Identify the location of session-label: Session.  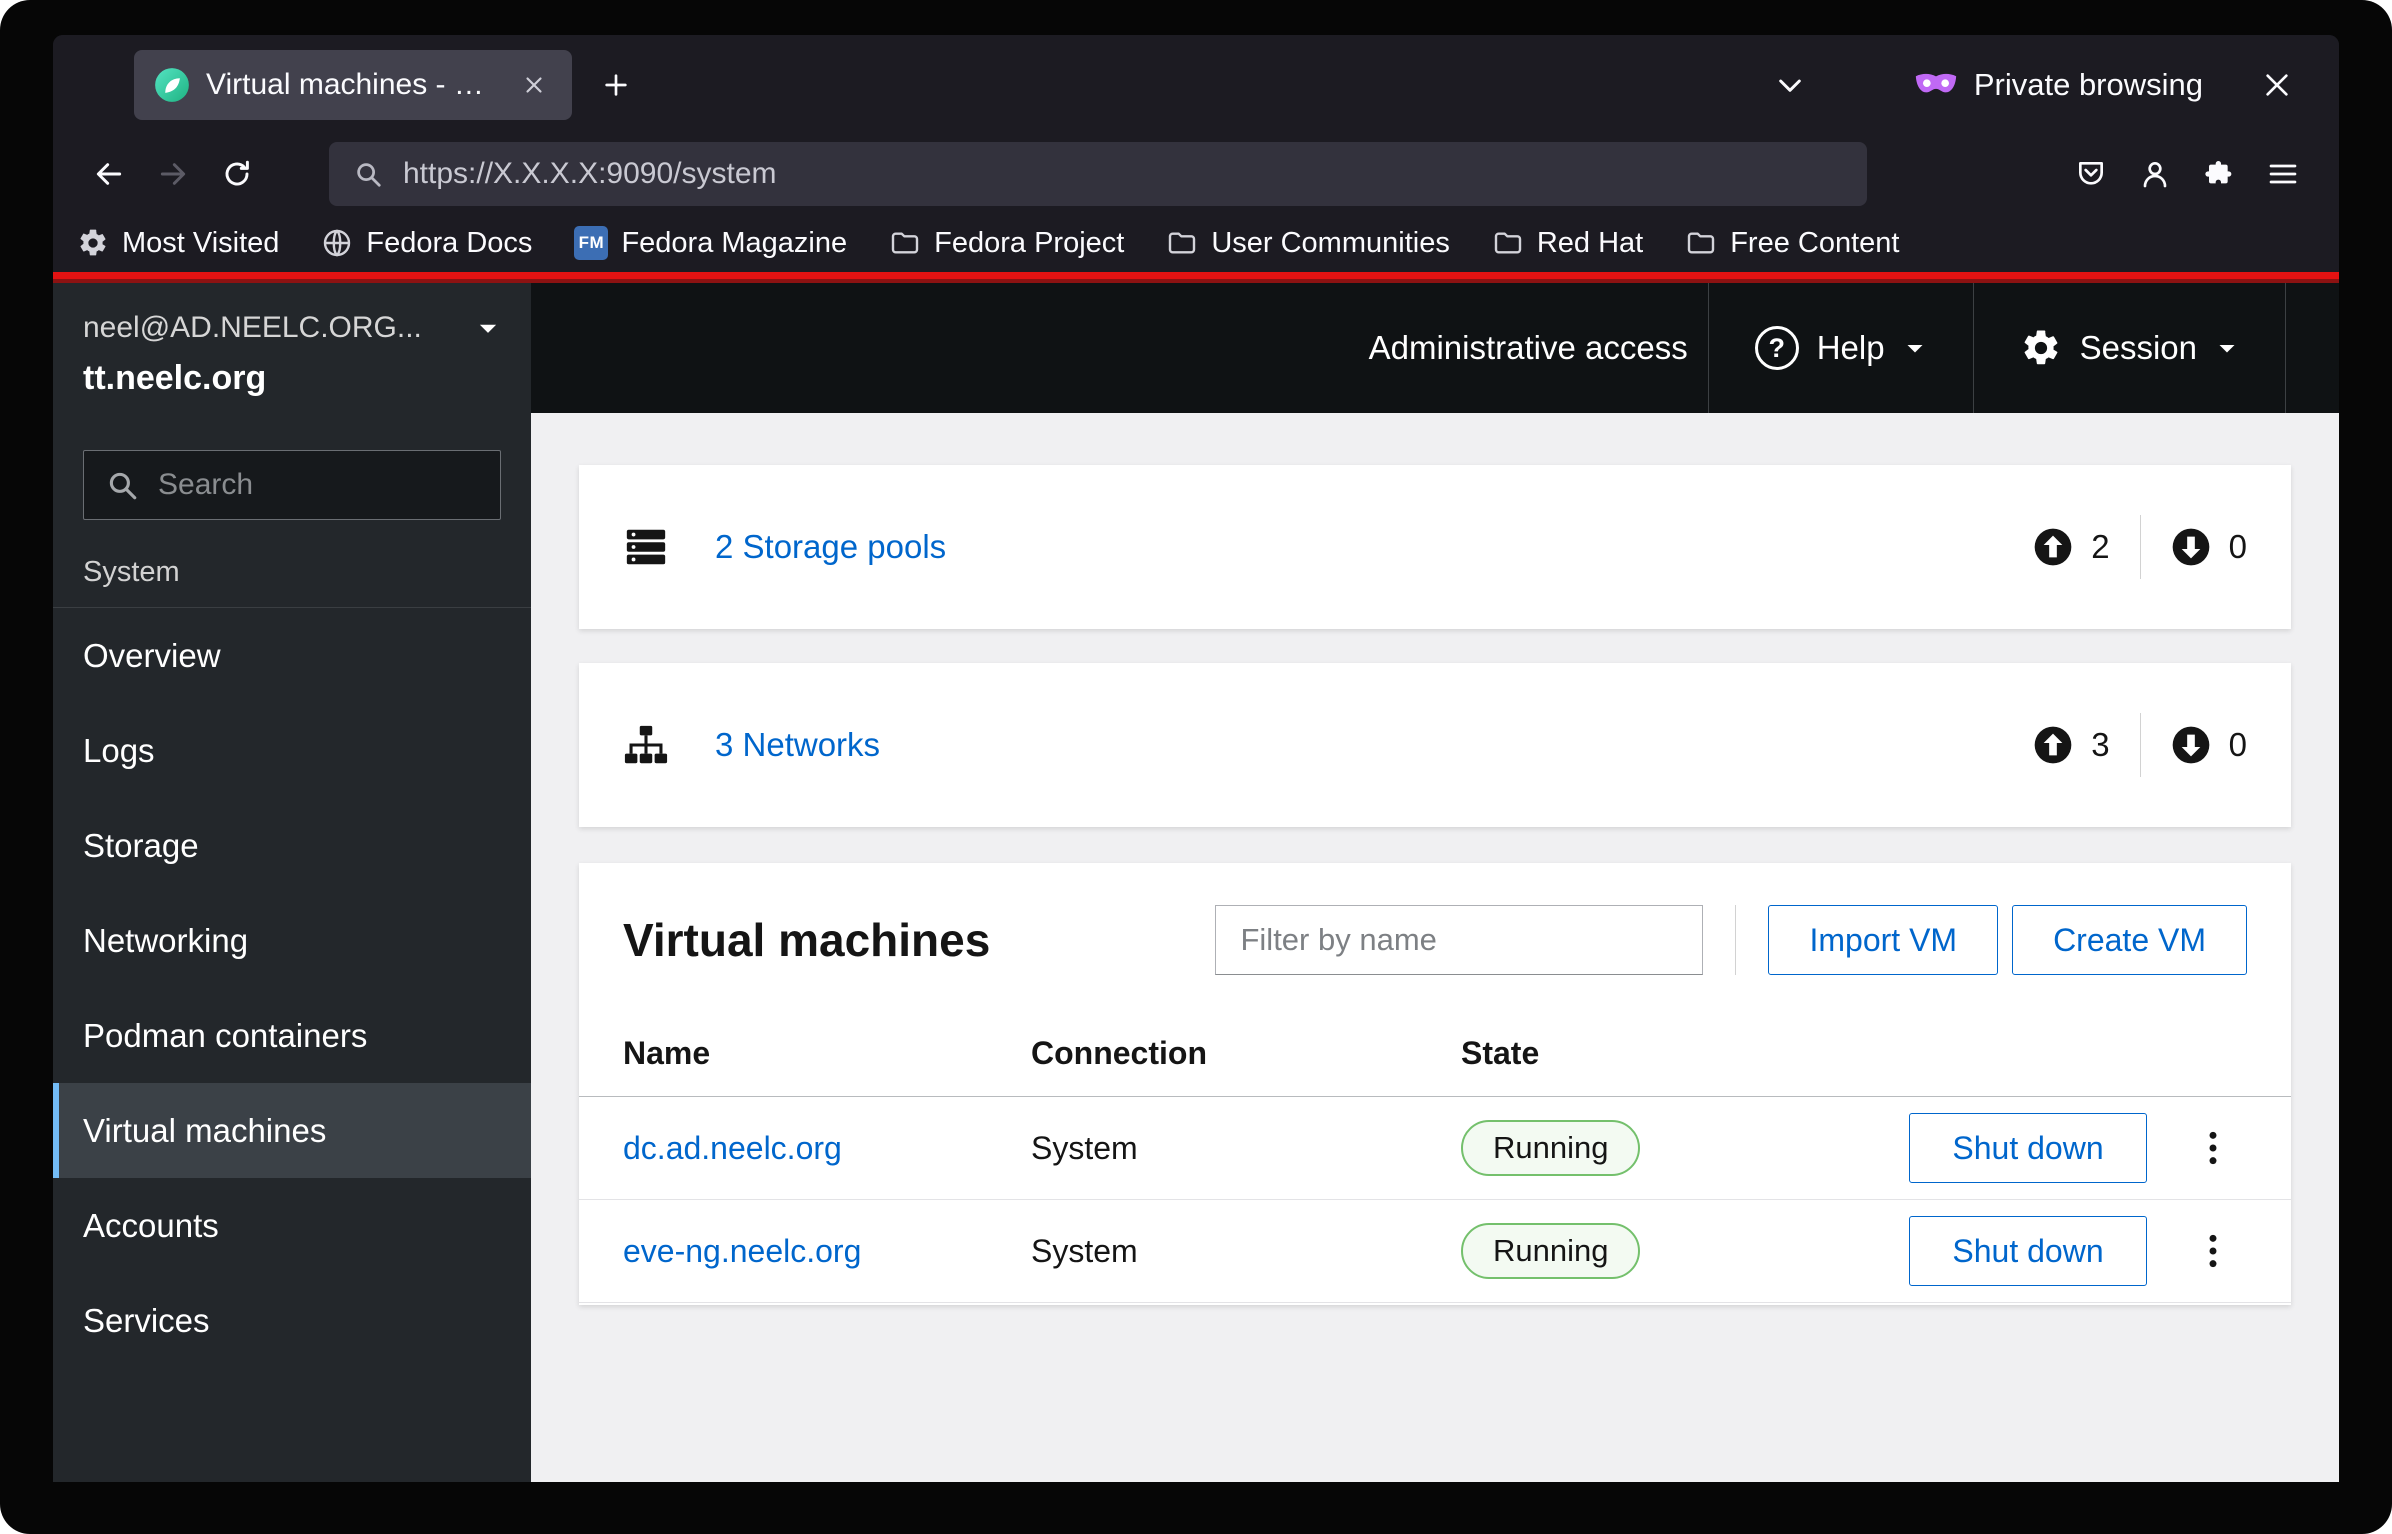
(2138, 347).